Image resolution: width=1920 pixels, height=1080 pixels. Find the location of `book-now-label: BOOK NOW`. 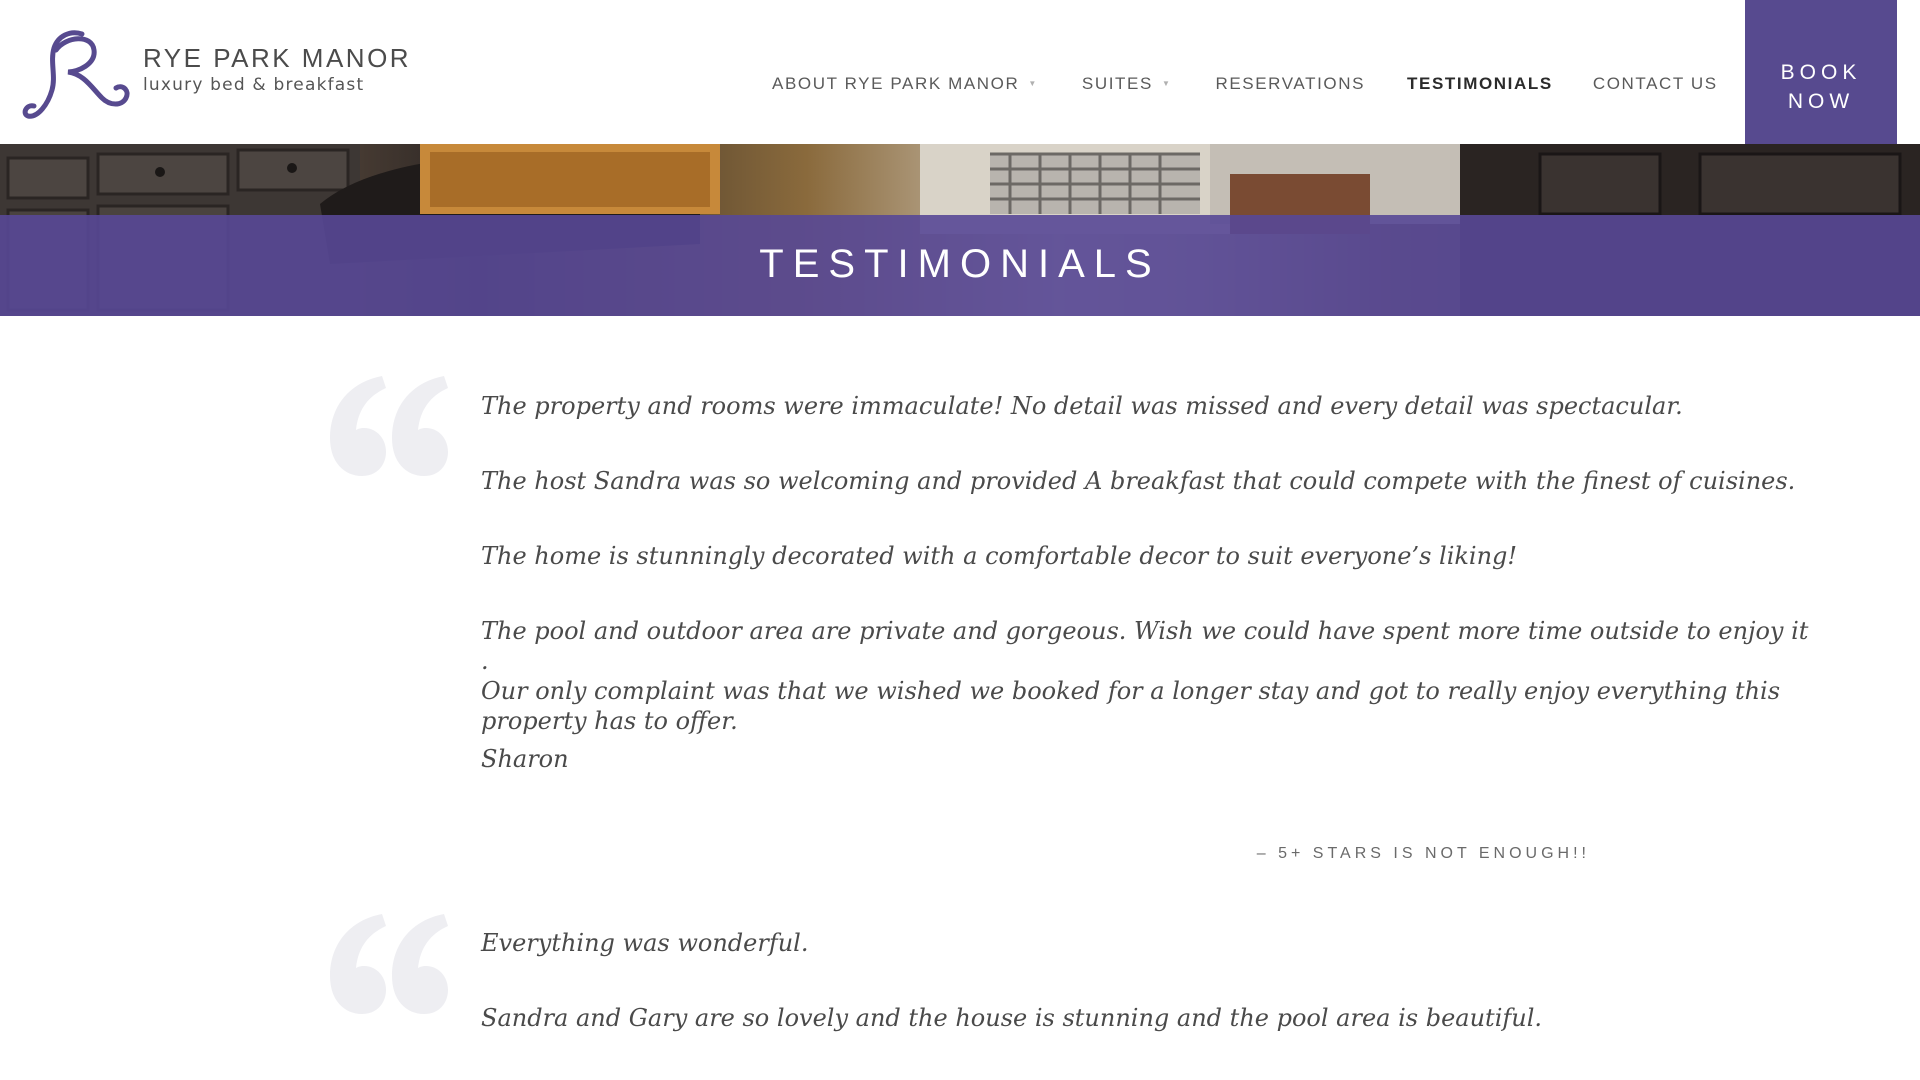

book-now-label: BOOK NOW is located at coordinates (1821, 87).